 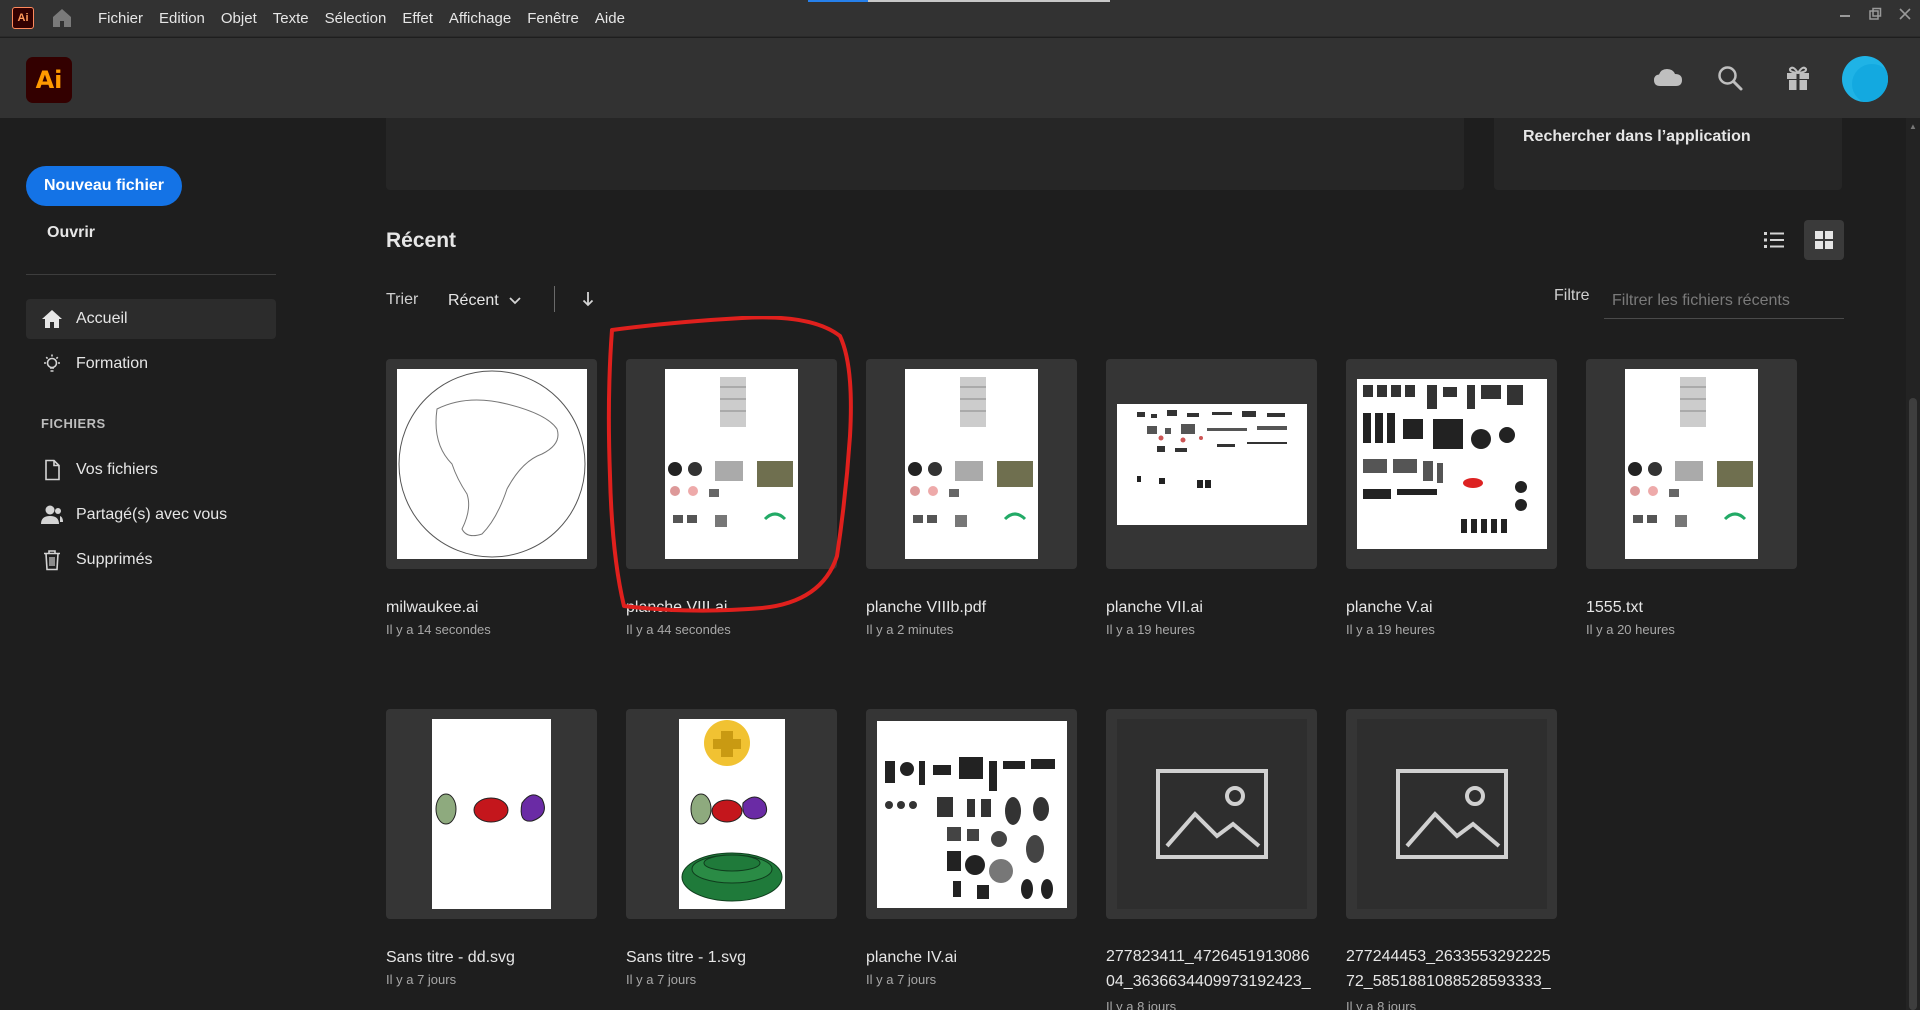 I want to click on file-name: Sans titre - 1.svg, so click(x=731, y=958).